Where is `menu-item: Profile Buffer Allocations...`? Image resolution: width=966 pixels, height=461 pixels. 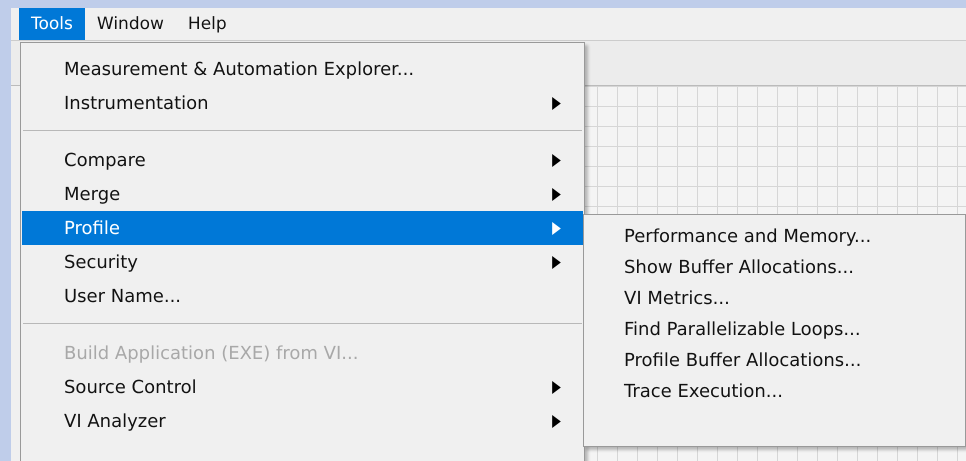
menu-item: Profile Buffer Allocations... is located at coordinates (774, 360).